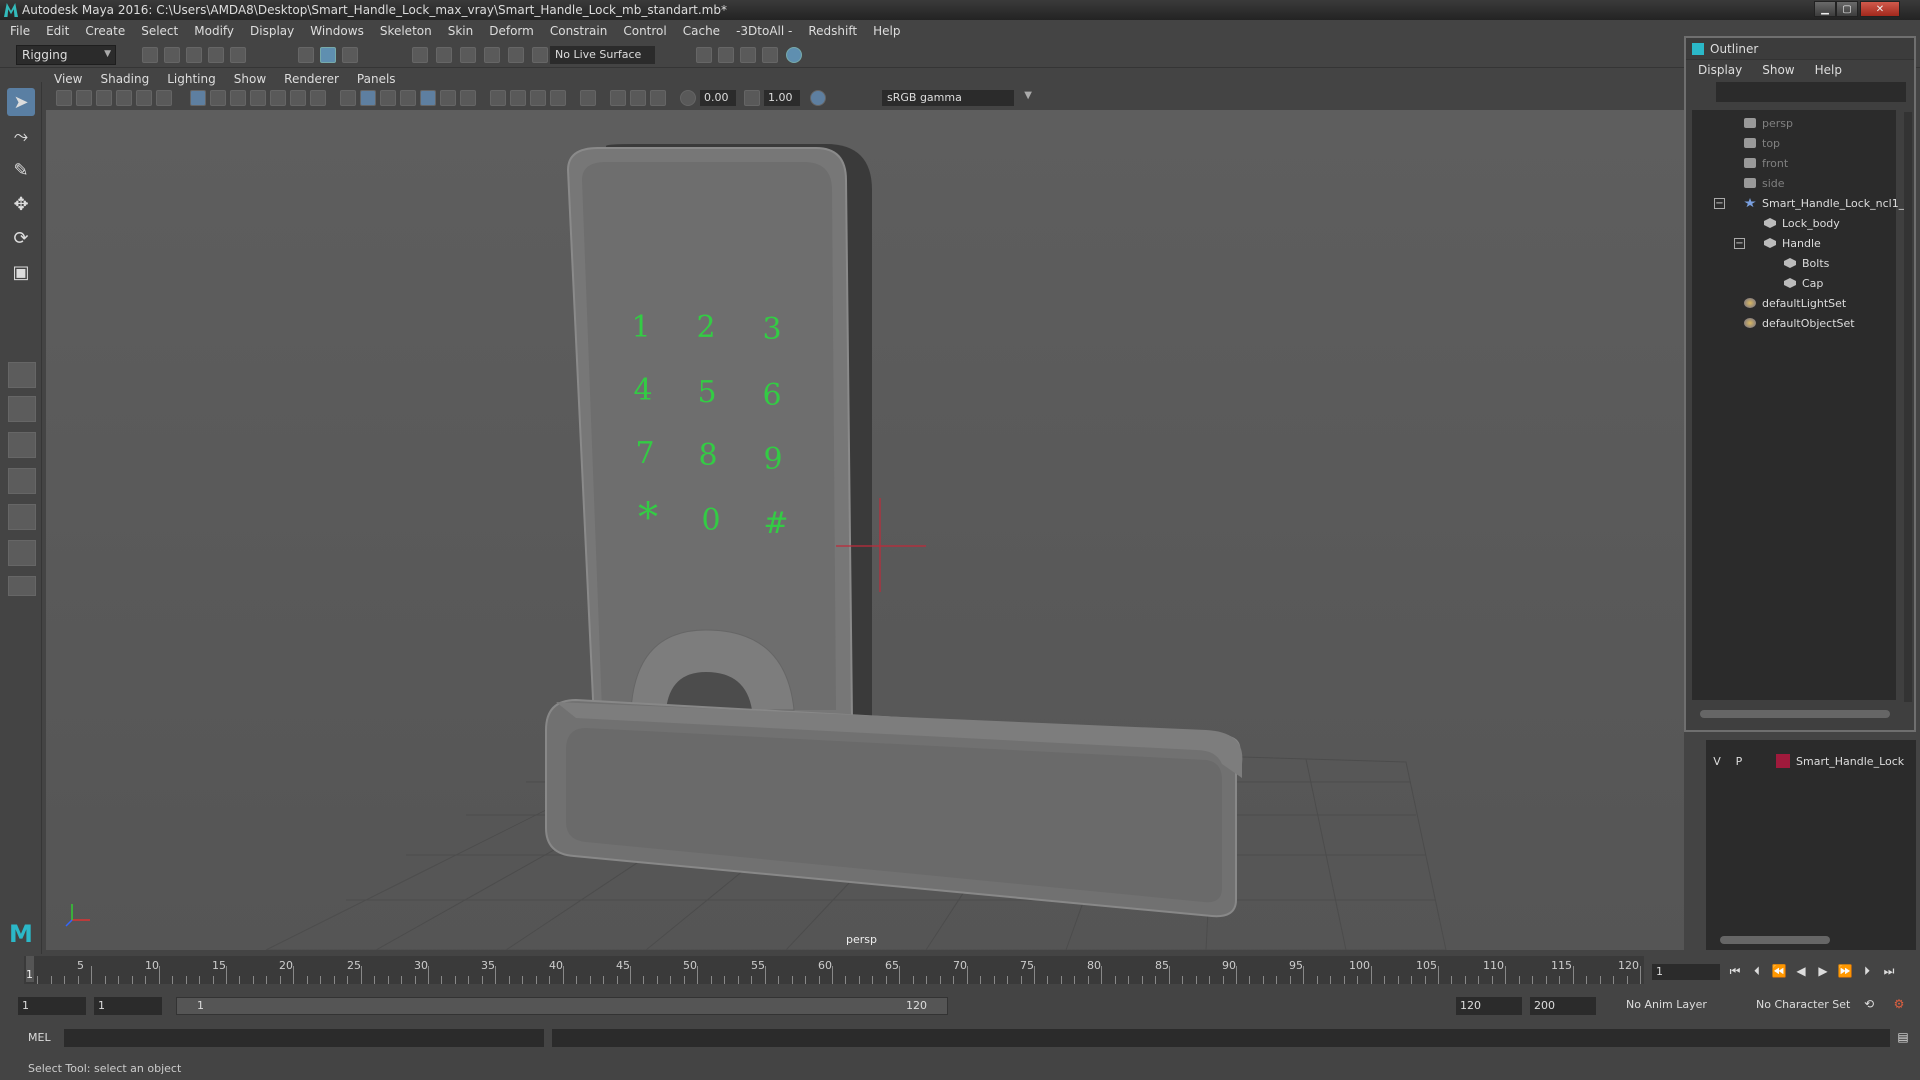 This screenshot has height=1080, width=1920. I want to click on smooth-shade-icon, so click(368, 98).